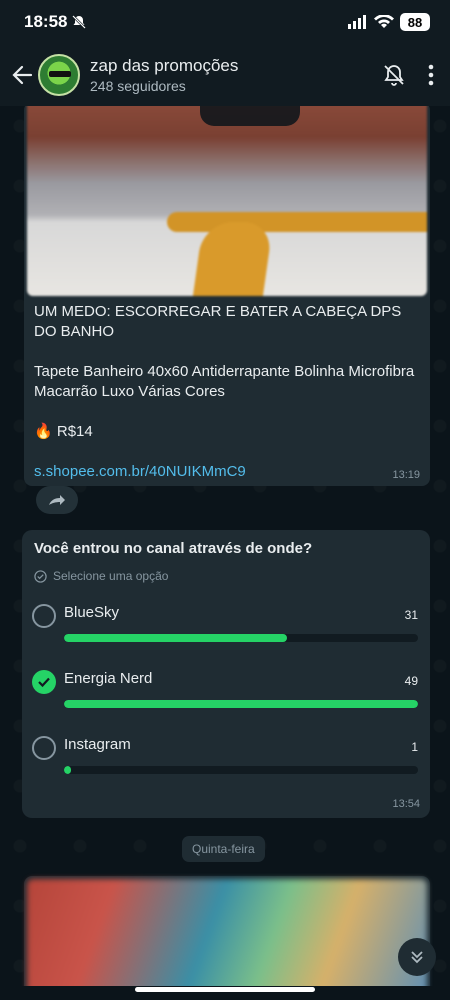  Describe the element at coordinates (74, 431) in the screenshot. I see `message-price: R$14` at that location.